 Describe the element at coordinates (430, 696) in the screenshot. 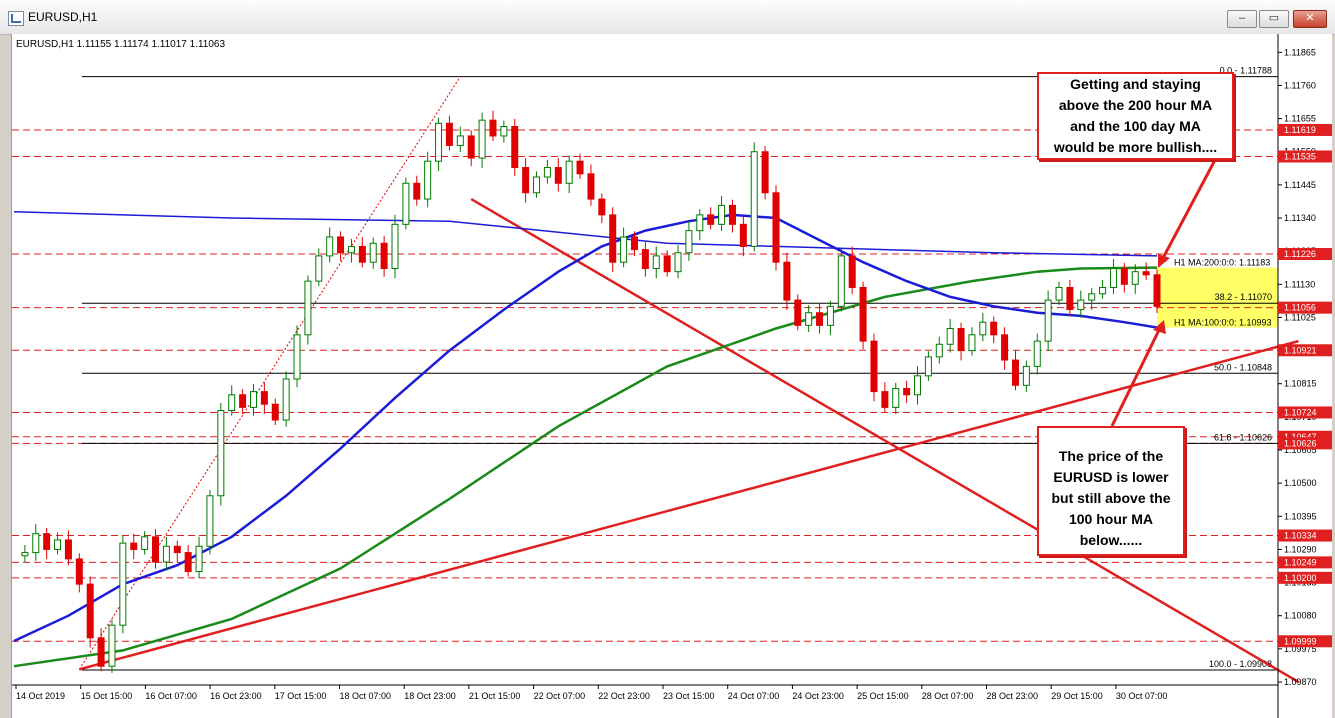

I see `x-tick-label: 18 Oct 23:00` at that location.